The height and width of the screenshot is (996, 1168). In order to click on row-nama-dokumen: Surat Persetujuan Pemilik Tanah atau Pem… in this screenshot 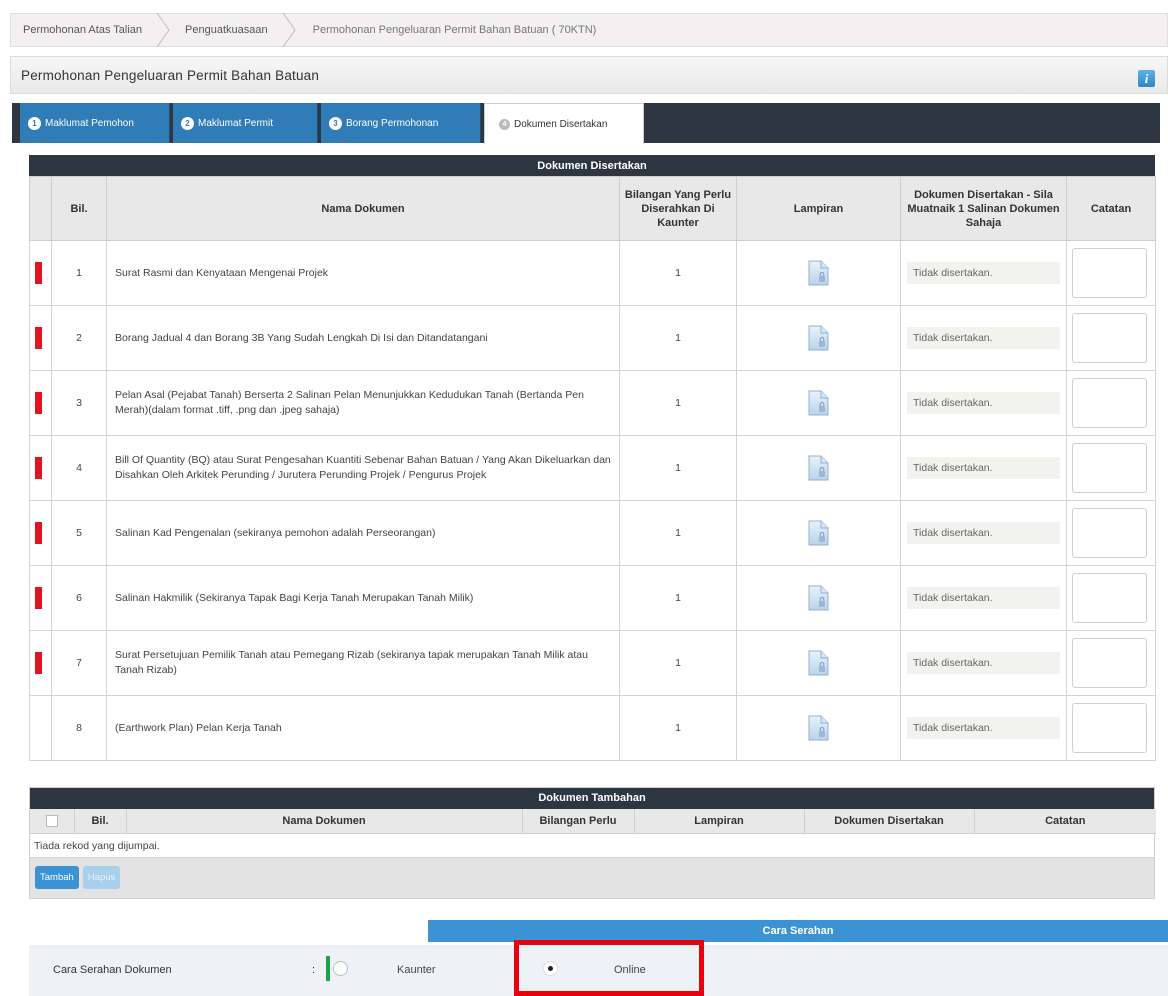, I will do `click(363, 663)`.